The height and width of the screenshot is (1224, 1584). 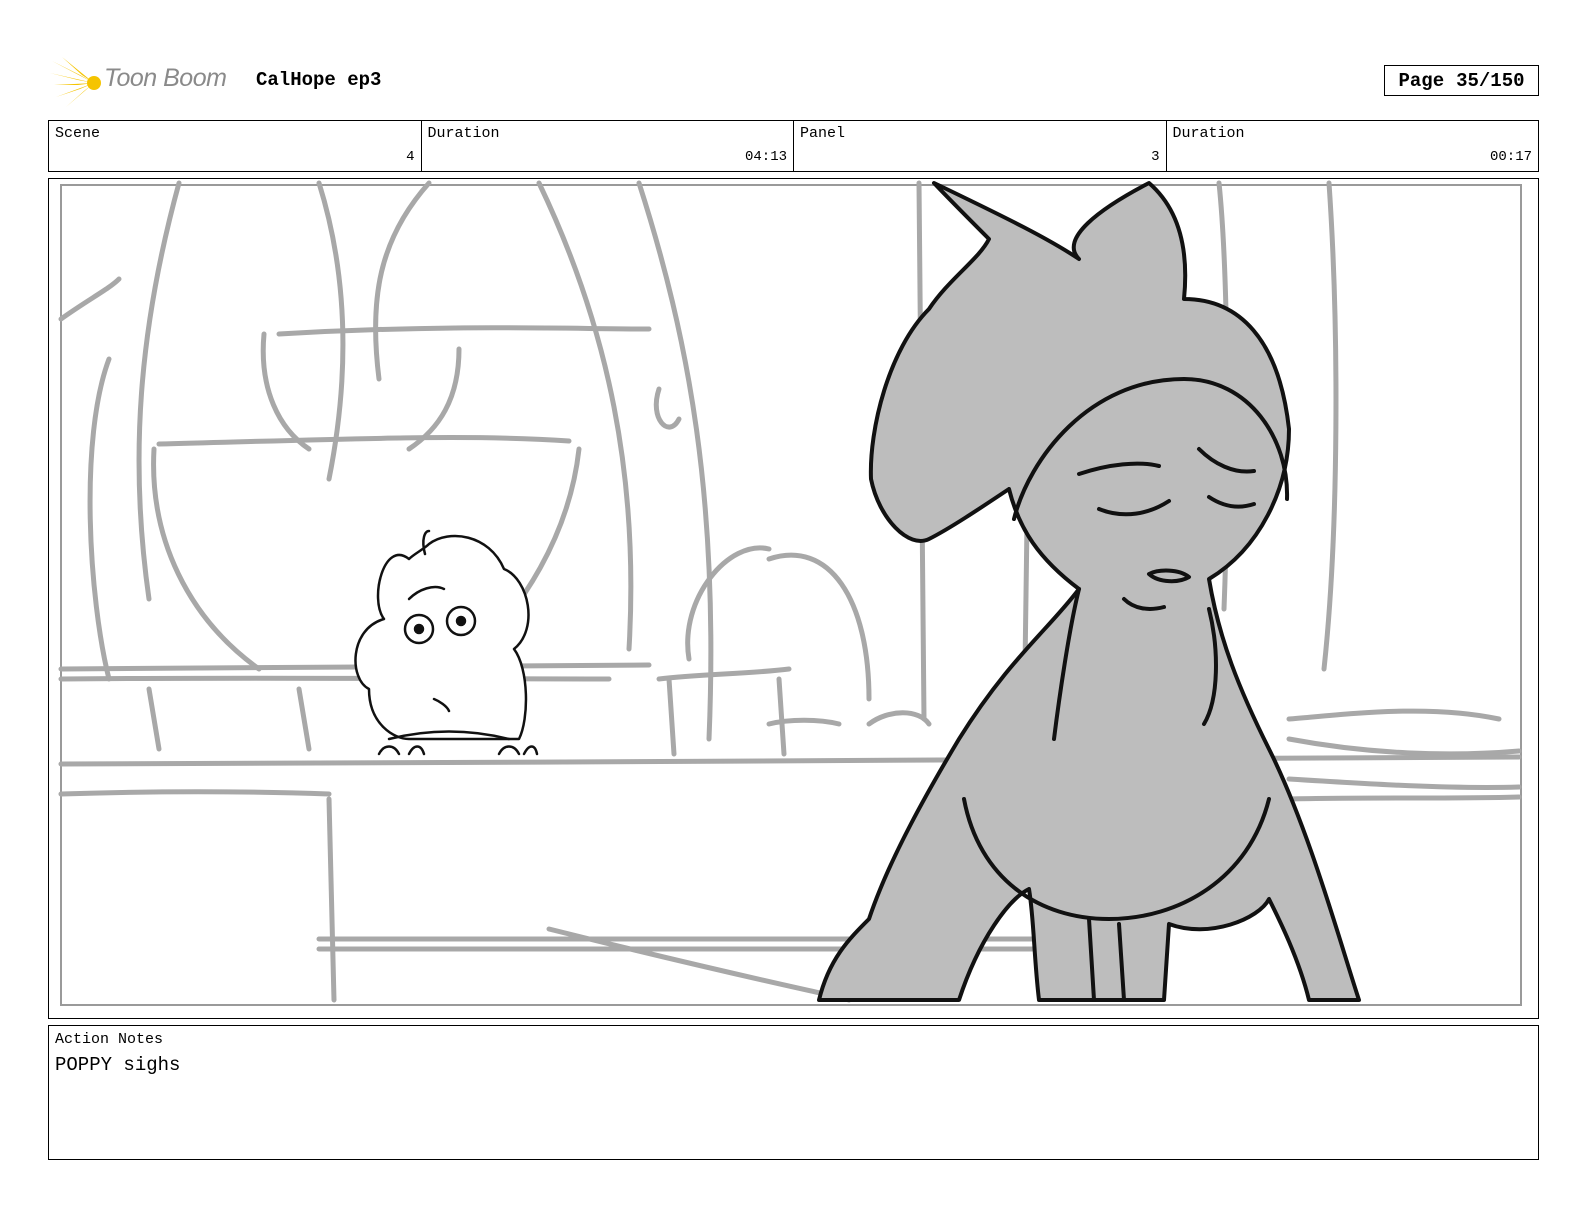 I want to click on starburst-icon, so click(x=75, y=82).